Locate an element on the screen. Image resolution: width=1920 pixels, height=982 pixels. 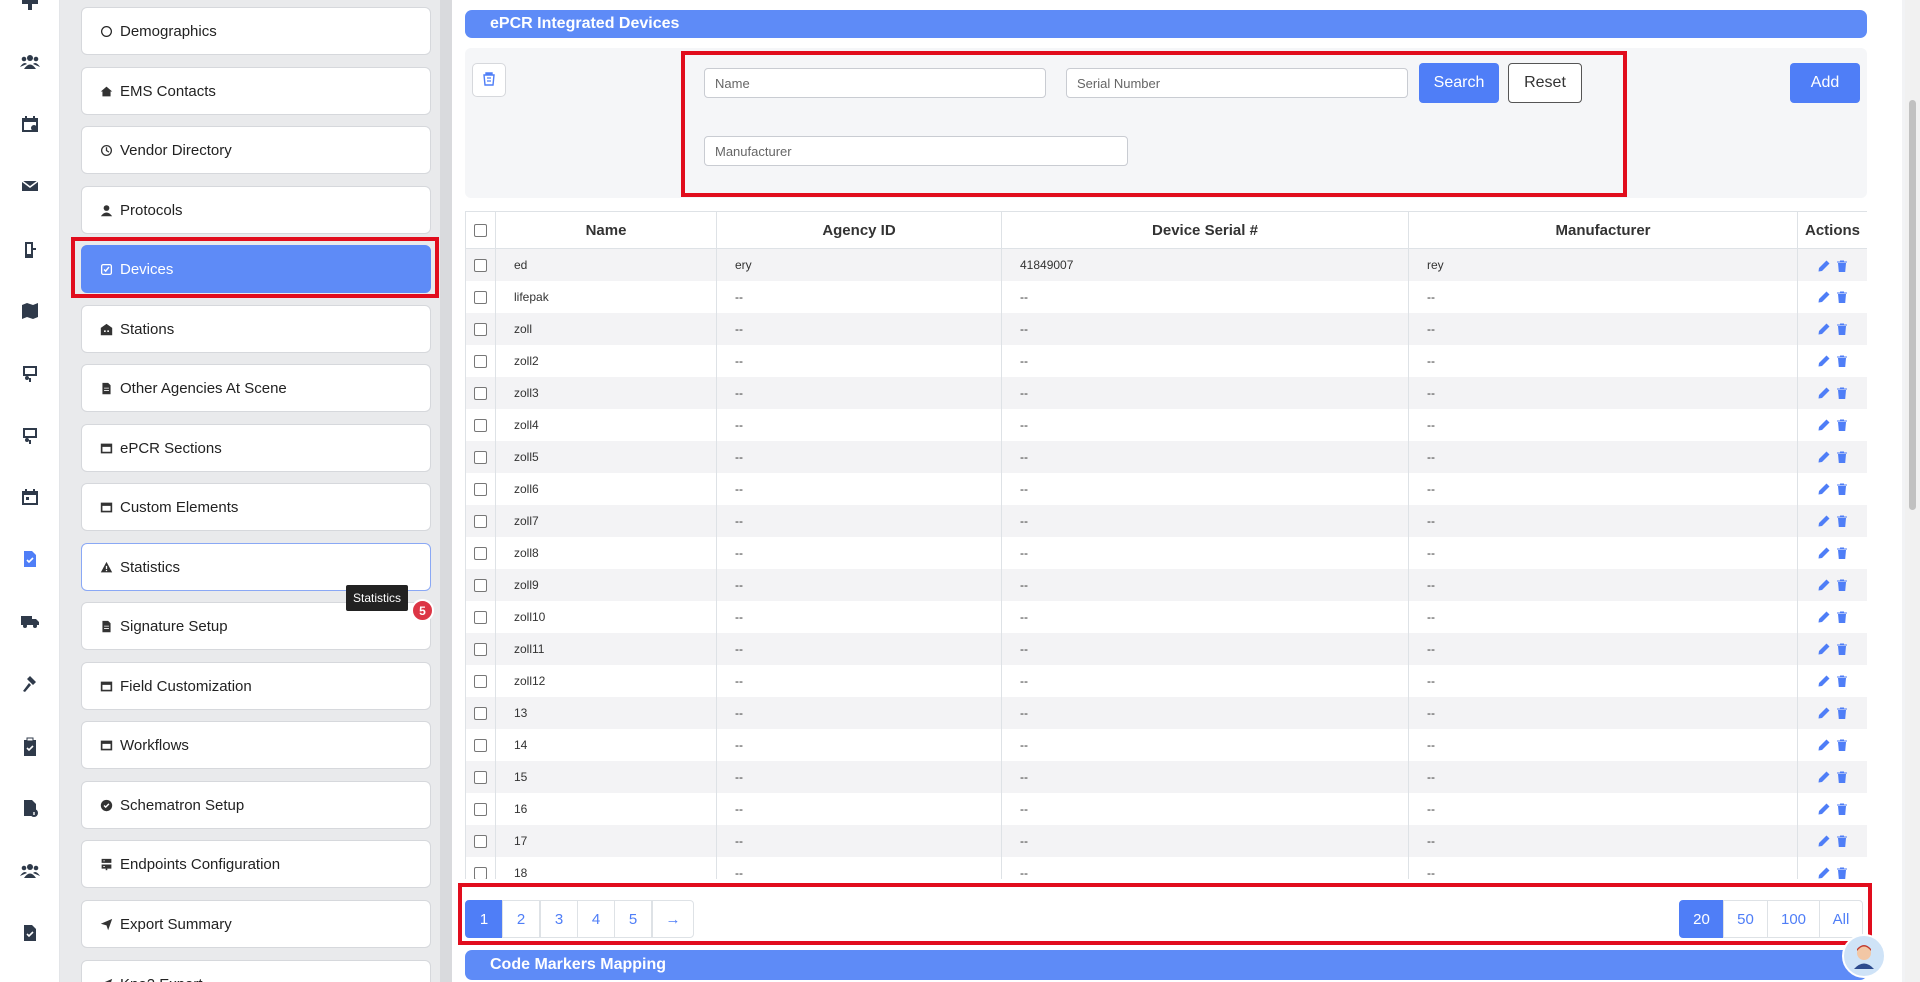
column-header-agency-id: Agency ID is located at coordinates (859, 230).